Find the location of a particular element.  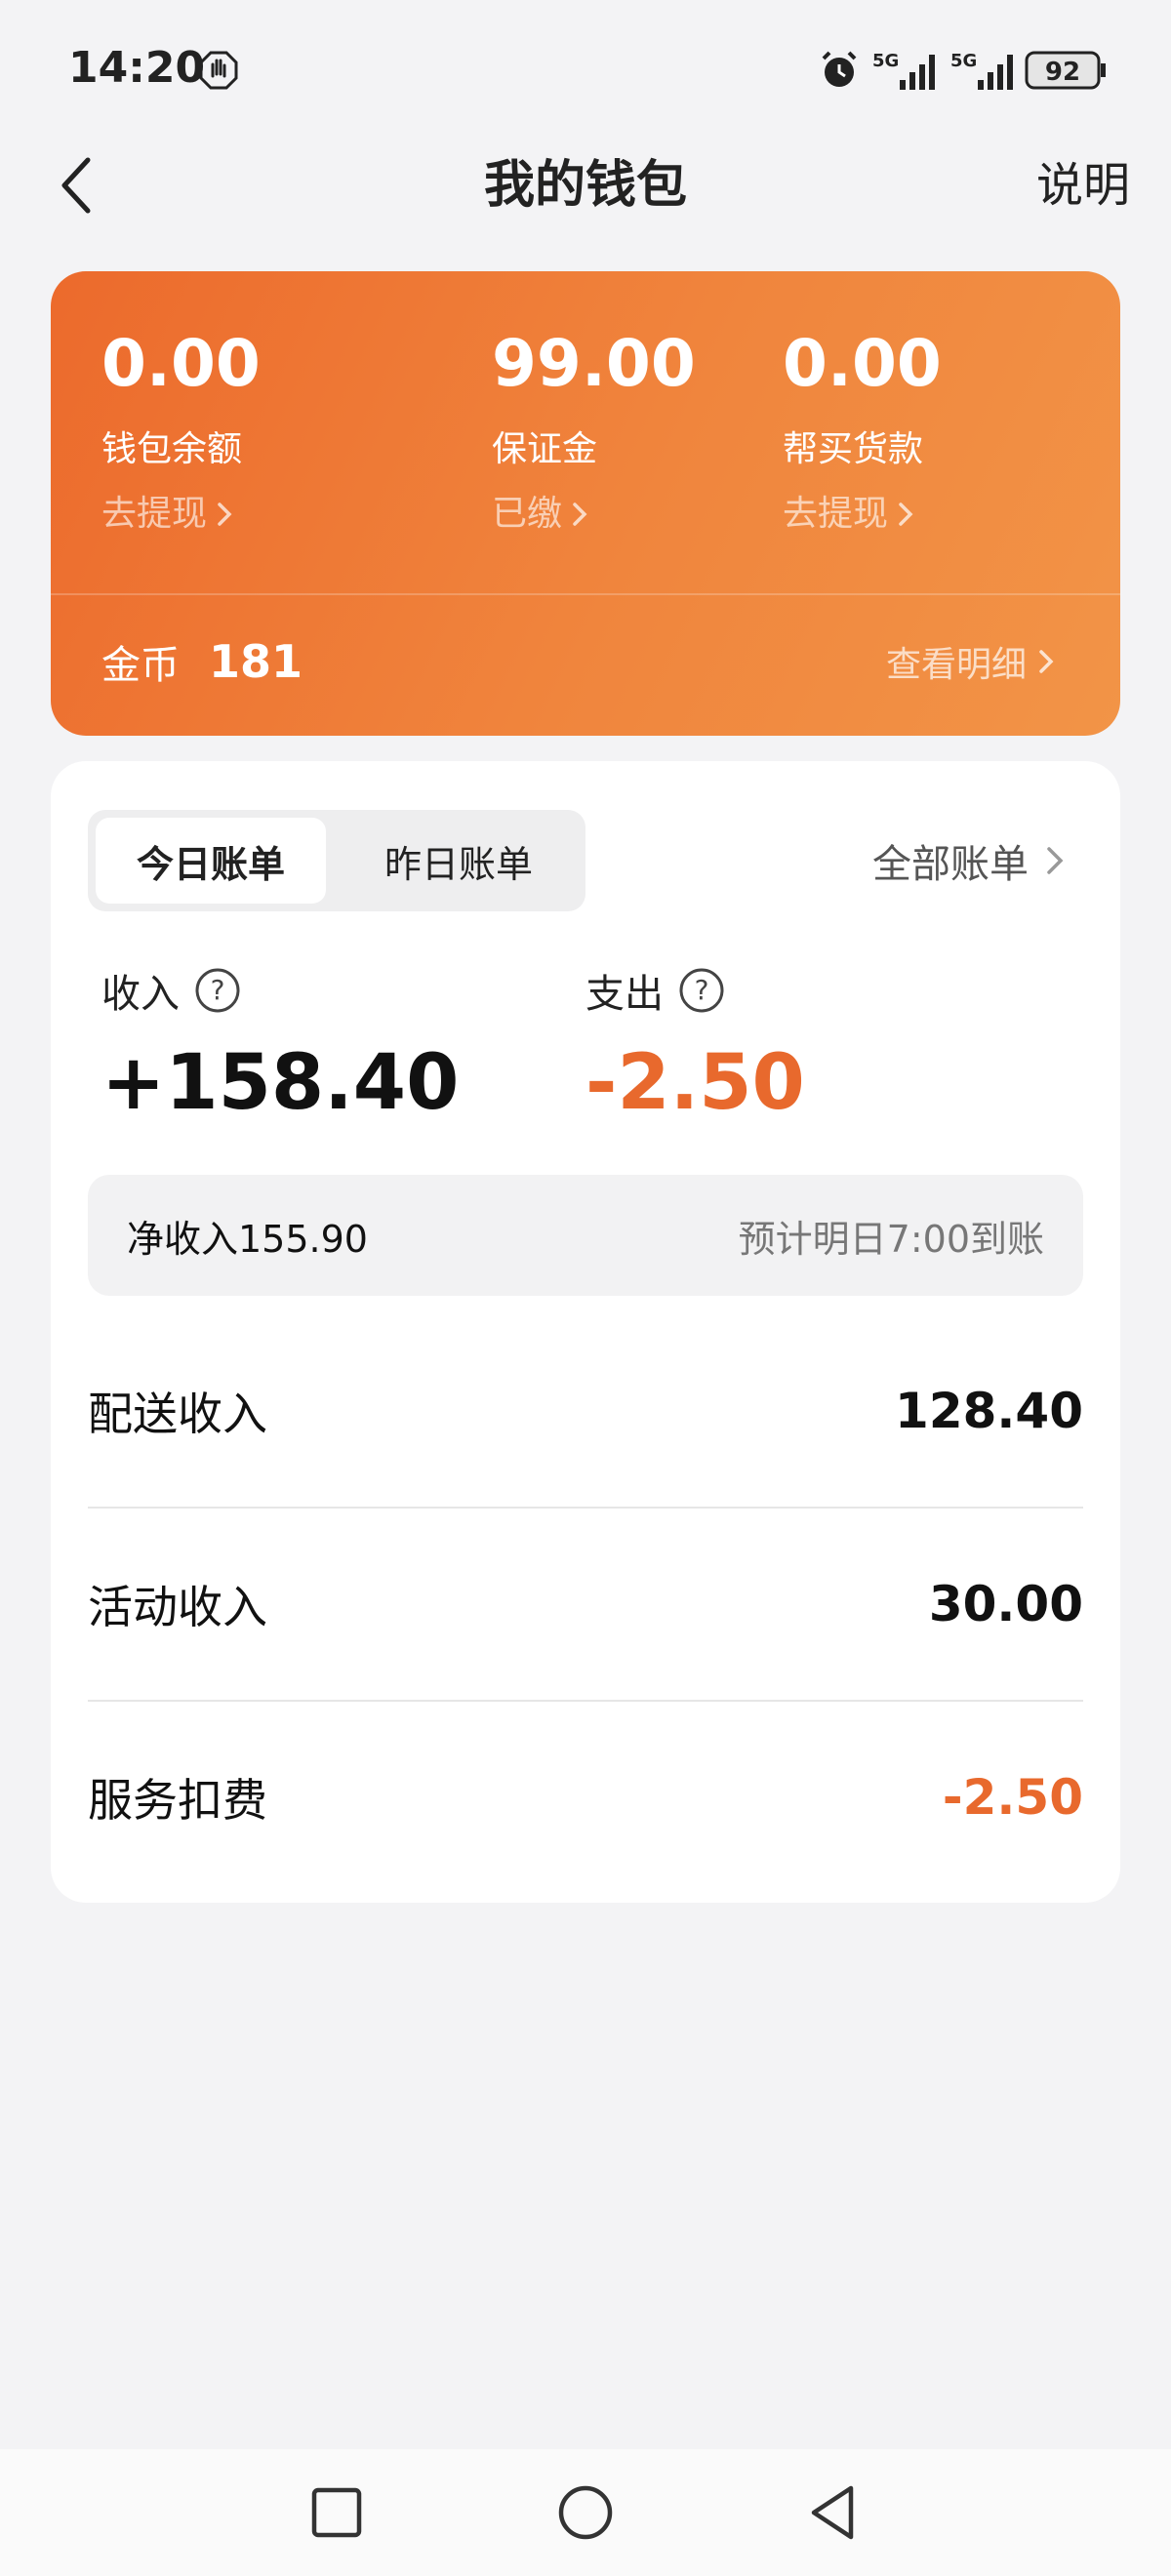

deposit-paid-label: 已缴 is located at coordinates (527, 514).